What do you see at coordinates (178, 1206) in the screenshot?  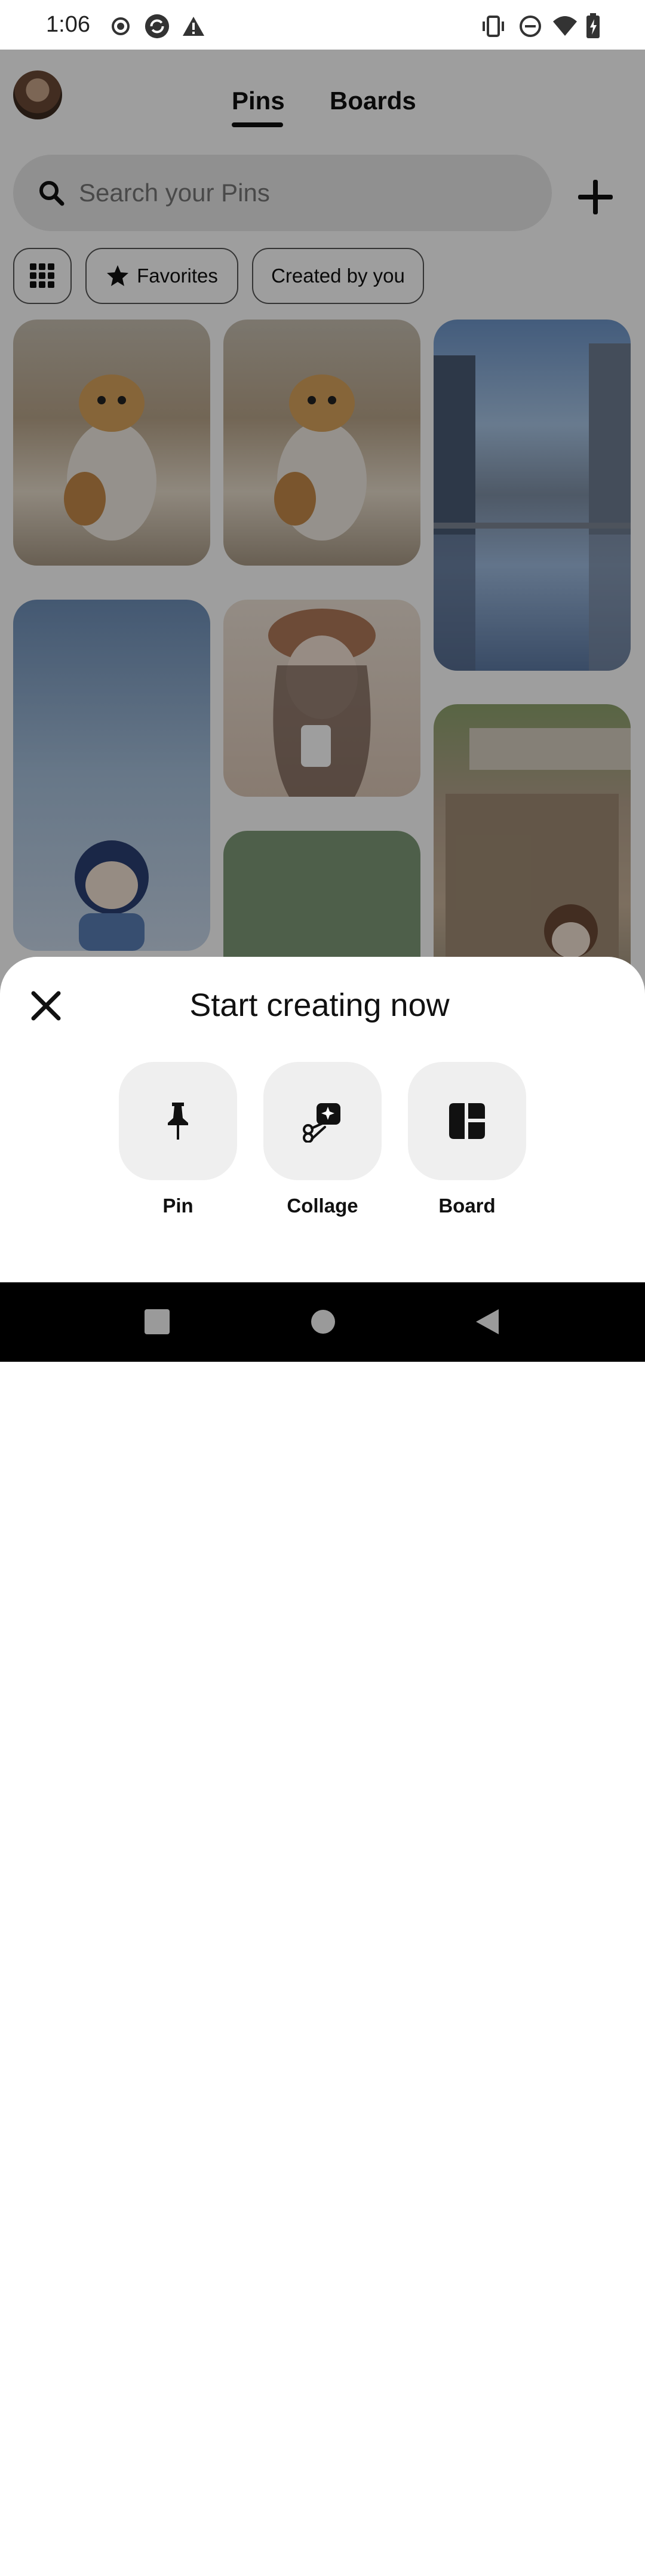 I see `create-pin-label: Pin` at bounding box center [178, 1206].